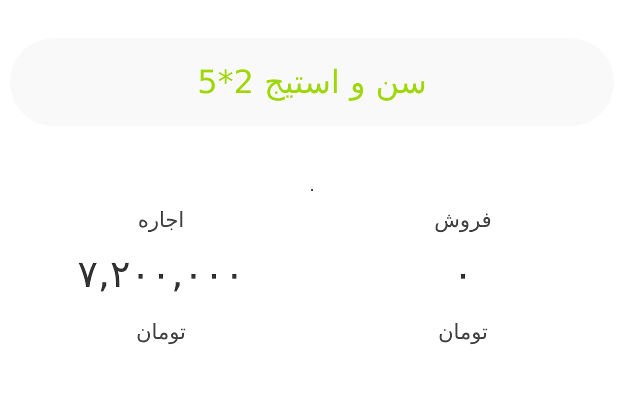 The width and height of the screenshot is (624, 416). I want to click on price-amount: ۰, so click(463, 274).